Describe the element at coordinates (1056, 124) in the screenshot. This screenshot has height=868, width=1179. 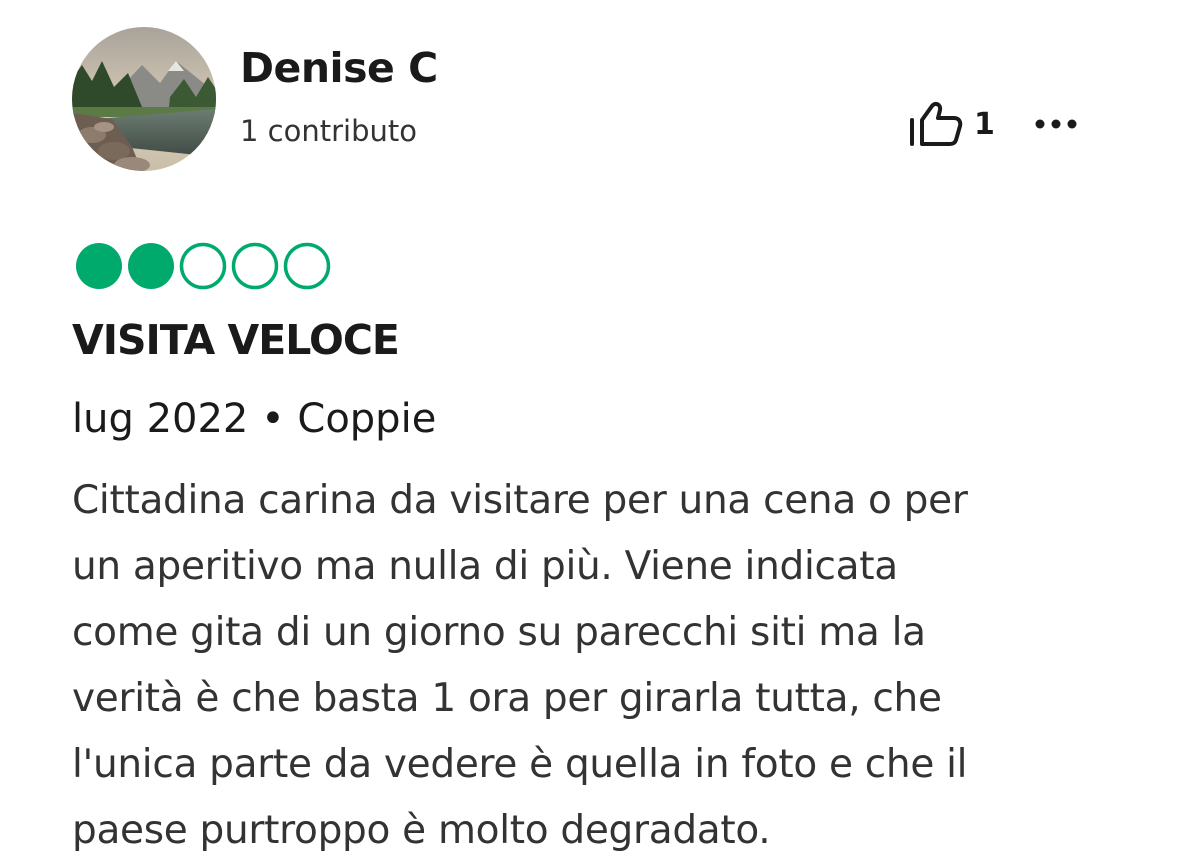
I see `ellipsis-icon` at that location.